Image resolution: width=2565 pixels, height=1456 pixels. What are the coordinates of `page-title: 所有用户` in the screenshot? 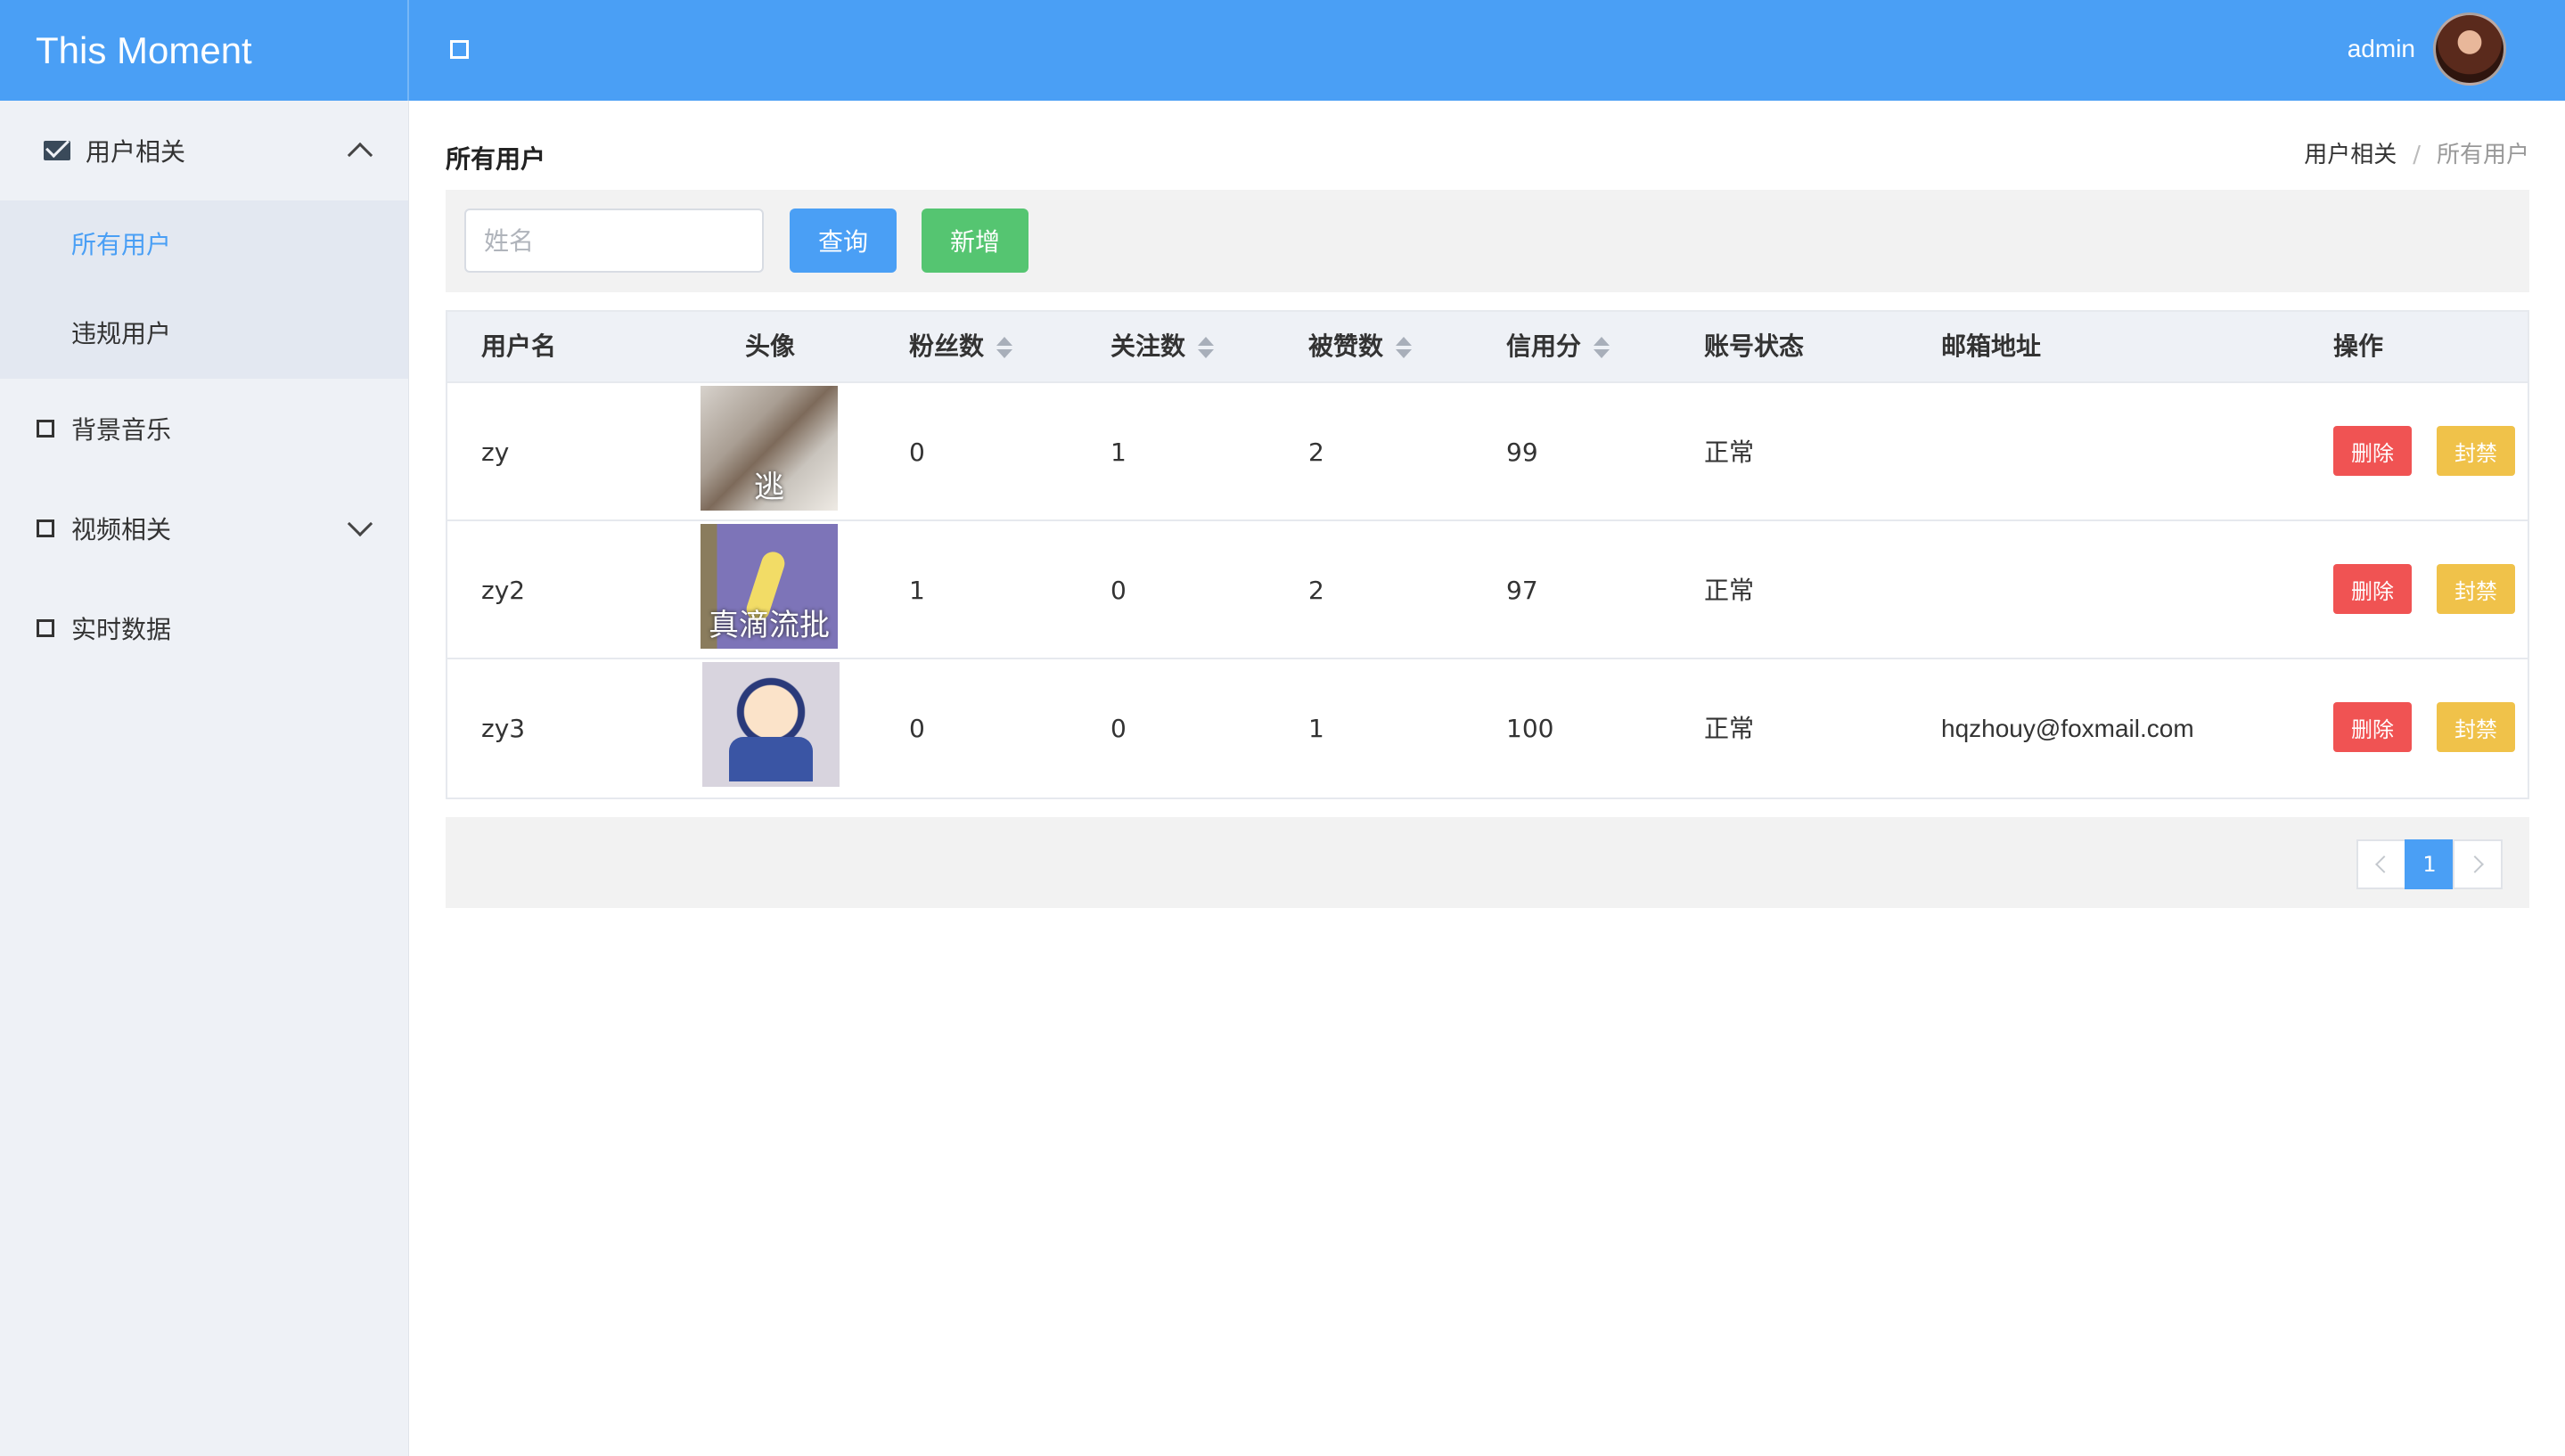 It's located at (496, 159).